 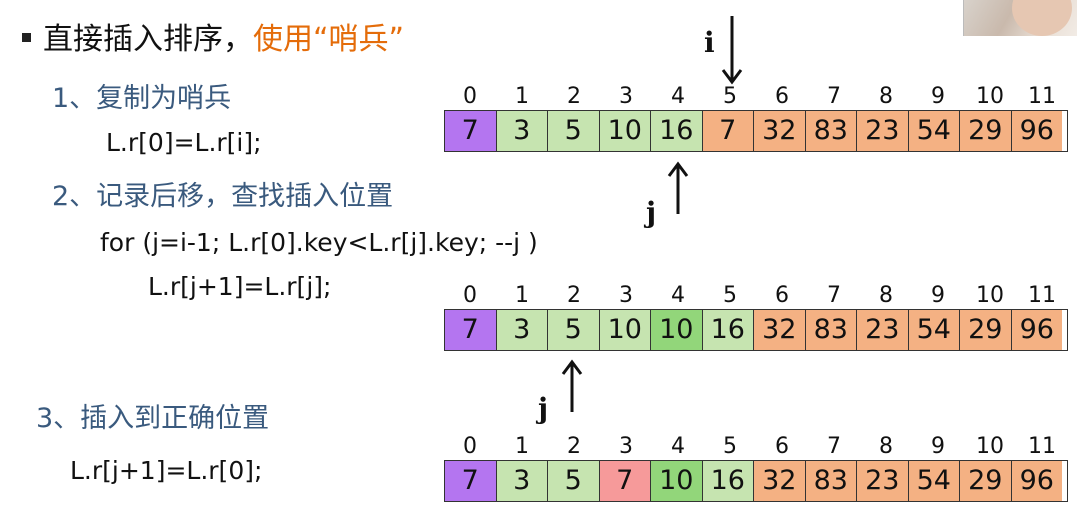 I want to click on array-state-1: 0 1 2 3 4 5 6 7 8 9 10 11 7 3 5 10 16 7 32 83 23 54 29 96, so click(x=756, y=118).